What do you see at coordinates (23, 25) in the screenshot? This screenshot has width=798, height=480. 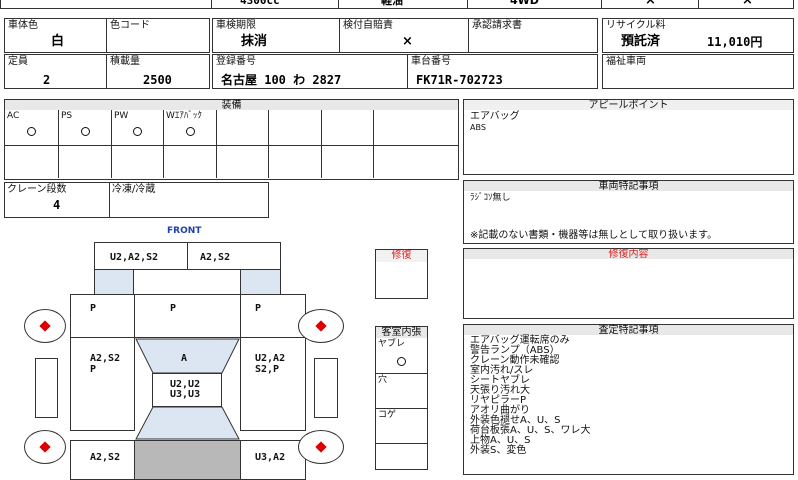 I see `body-color-label: 車体色` at bounding box center [23, 25].